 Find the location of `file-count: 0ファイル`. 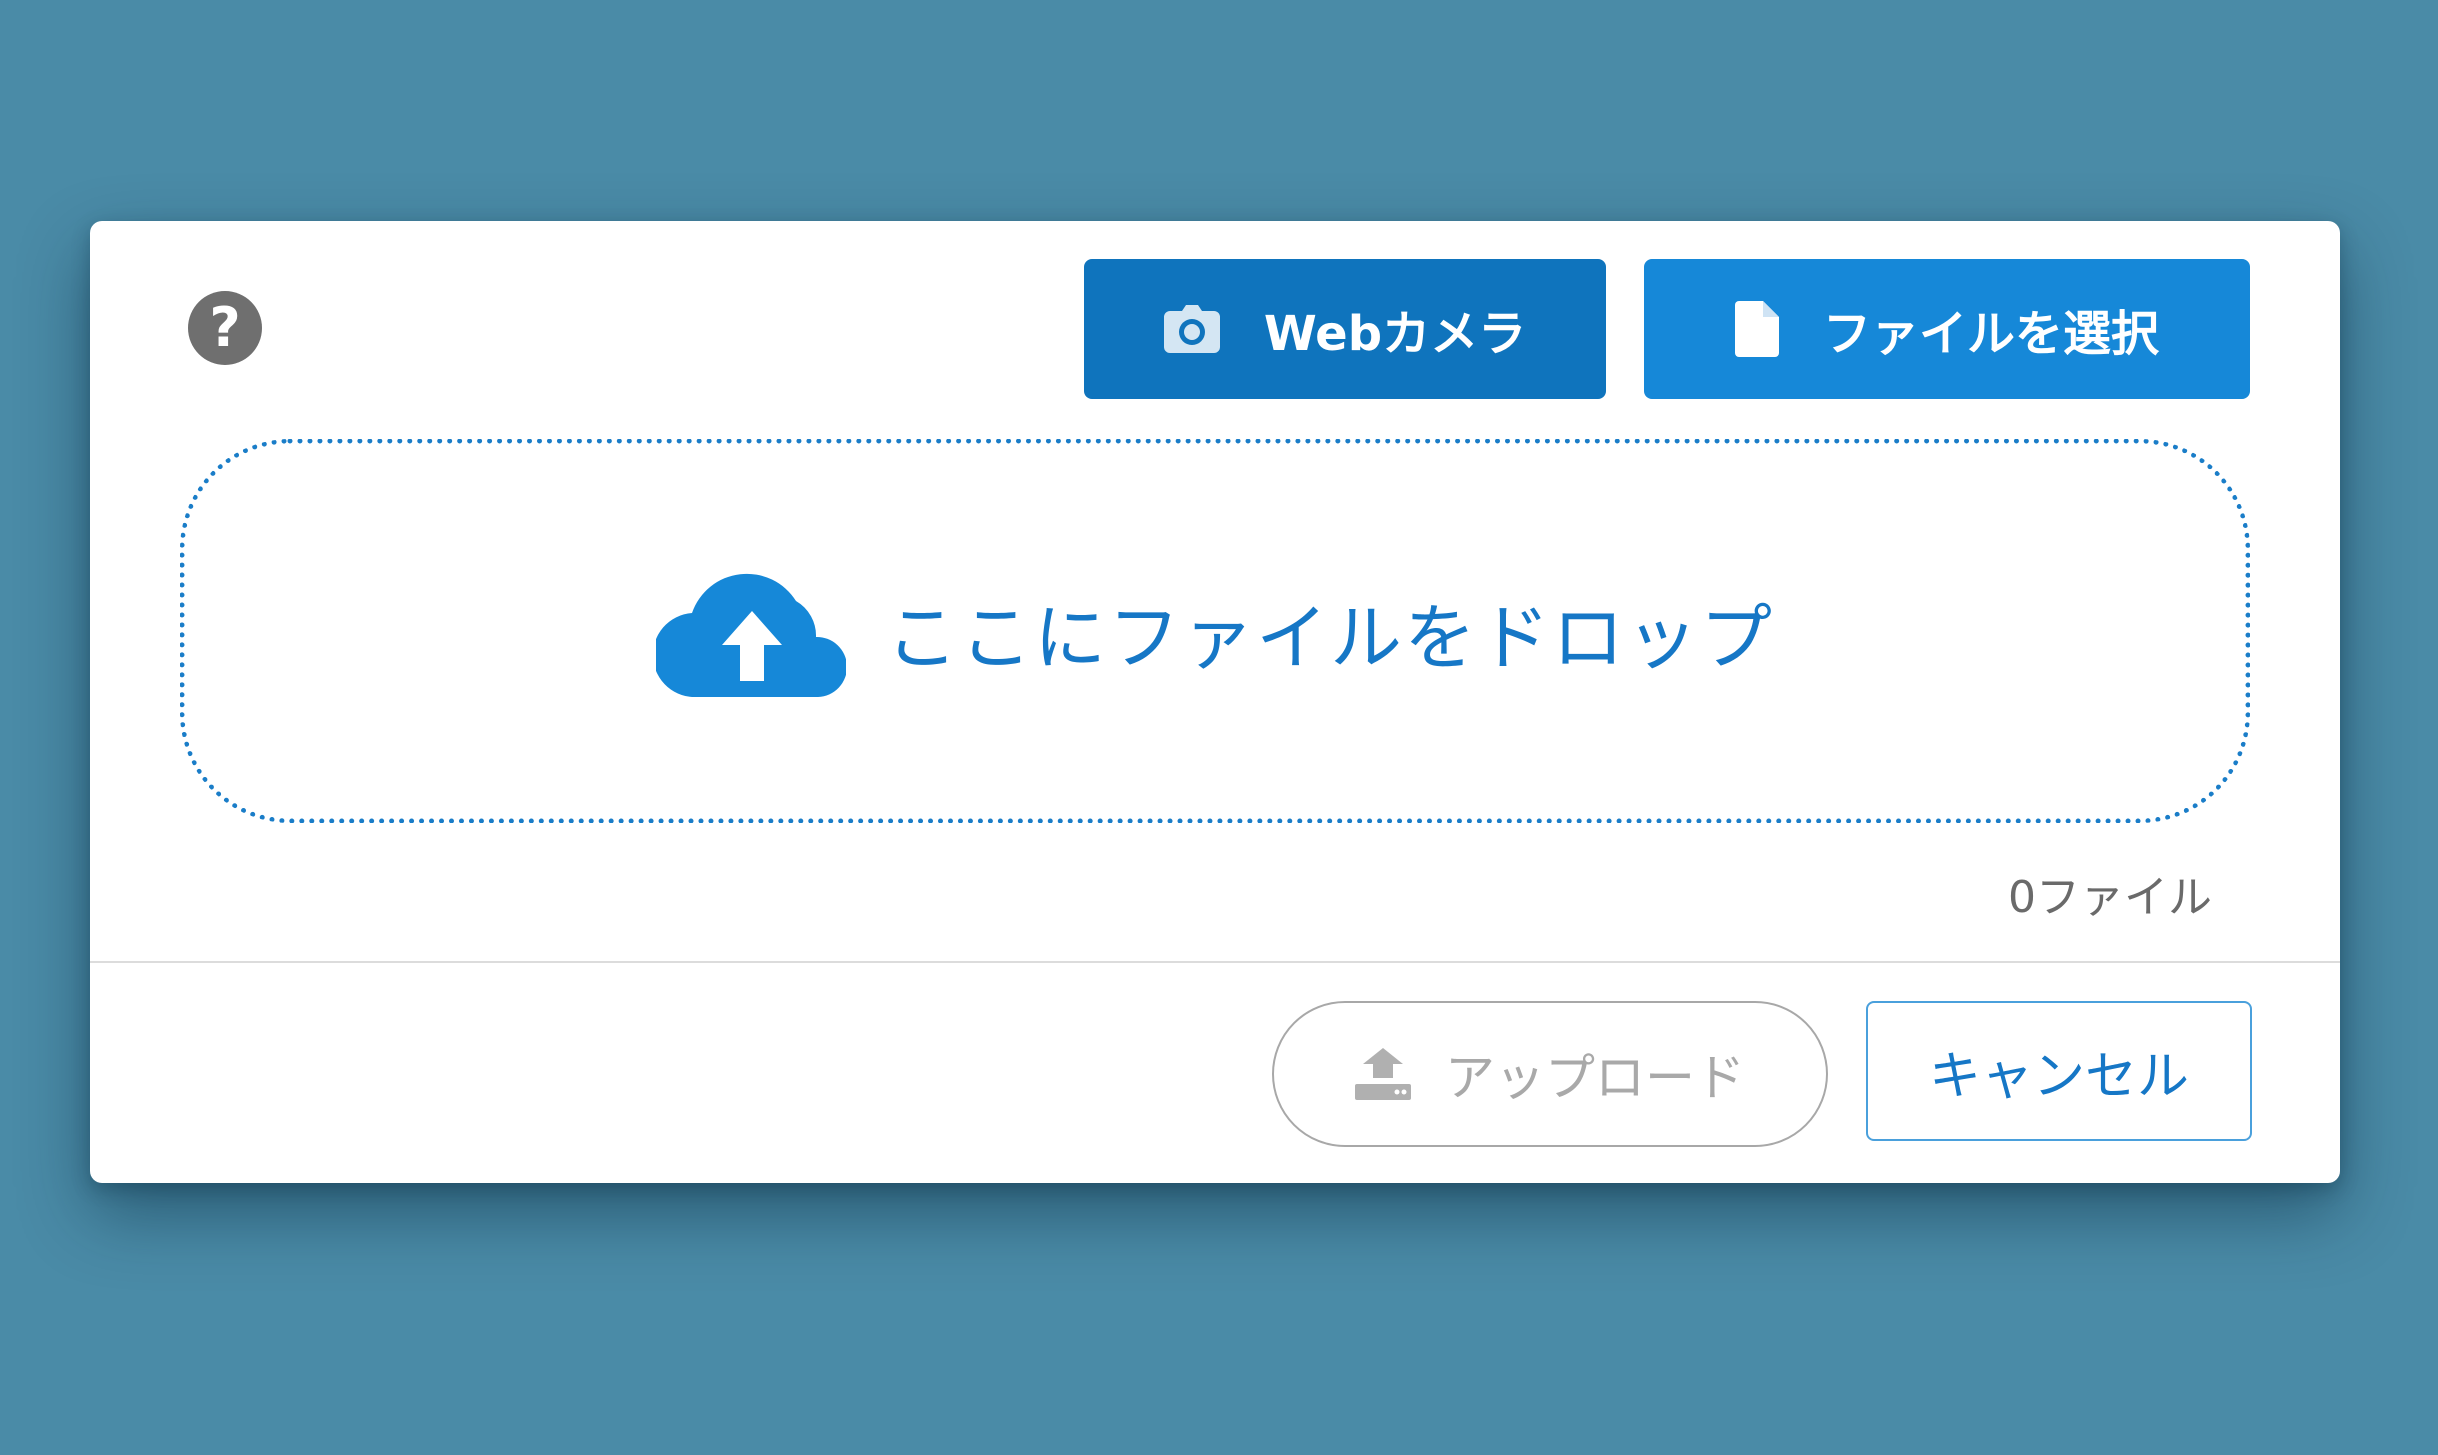

file-count: 0ファイル is located at coordinates (2110, 897).